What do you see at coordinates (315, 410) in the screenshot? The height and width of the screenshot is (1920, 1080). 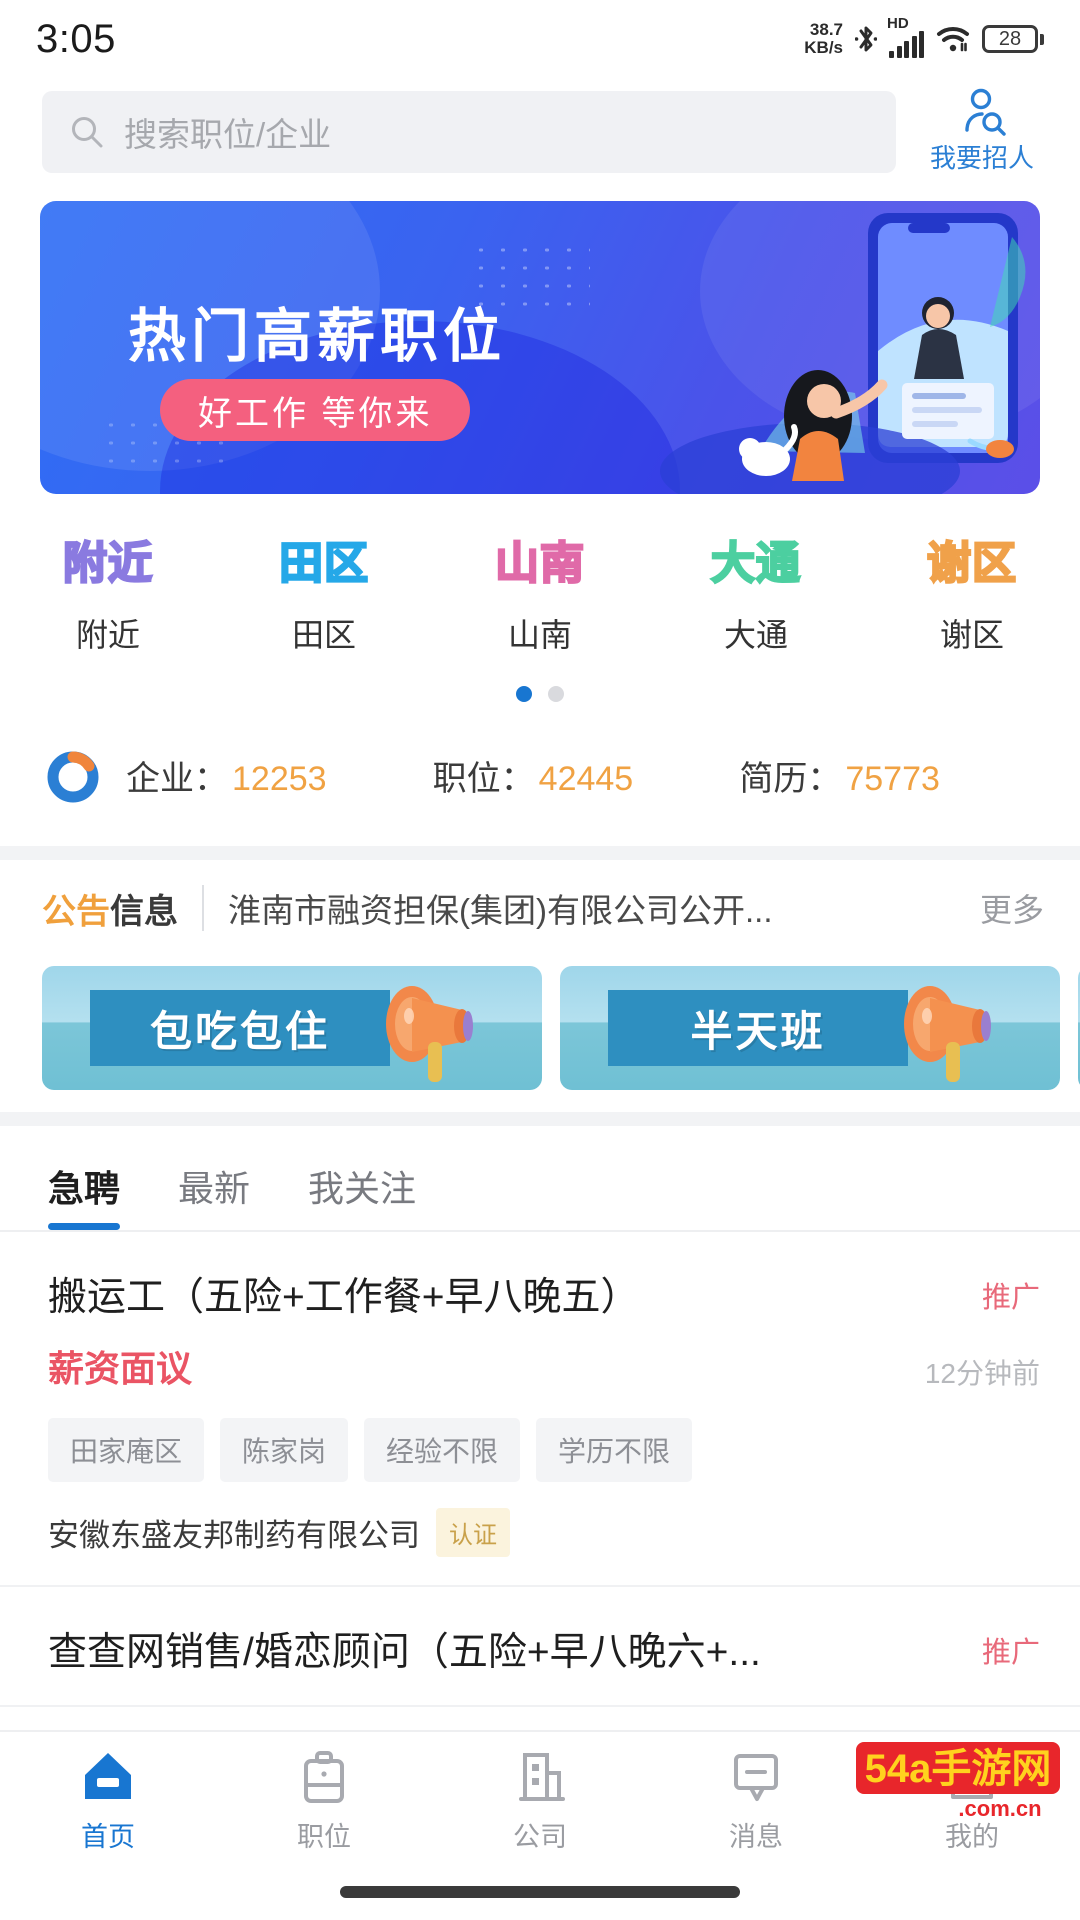 I see `banner-cta-pill: 好工作 等你来` at bounding box center [315, 410].